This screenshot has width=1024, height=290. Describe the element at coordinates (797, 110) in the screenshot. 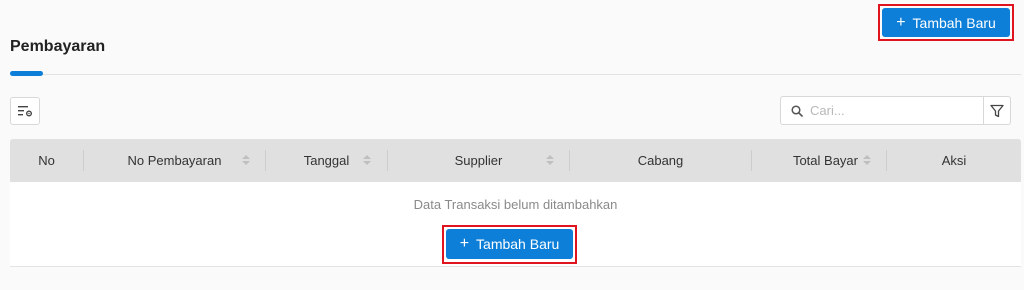

I see `search-icon` at that location.